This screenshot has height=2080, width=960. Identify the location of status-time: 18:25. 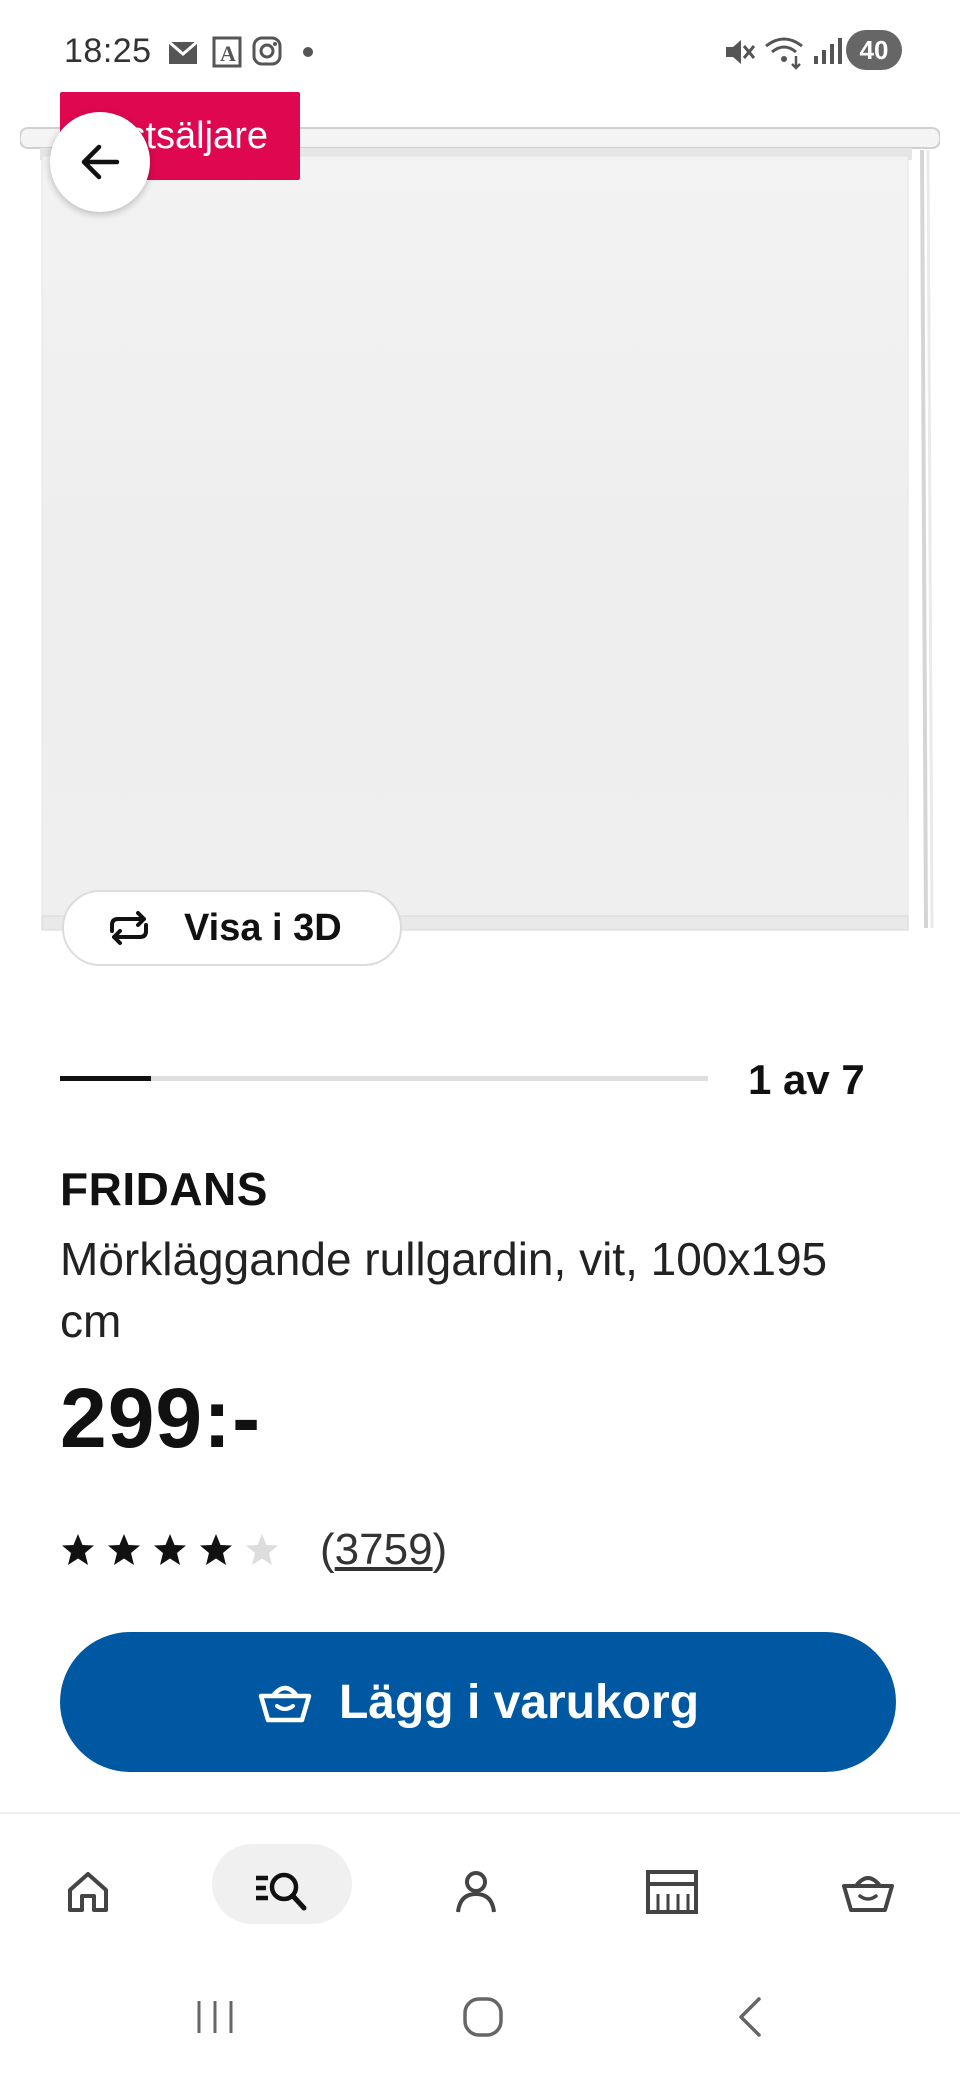
(108, 51).